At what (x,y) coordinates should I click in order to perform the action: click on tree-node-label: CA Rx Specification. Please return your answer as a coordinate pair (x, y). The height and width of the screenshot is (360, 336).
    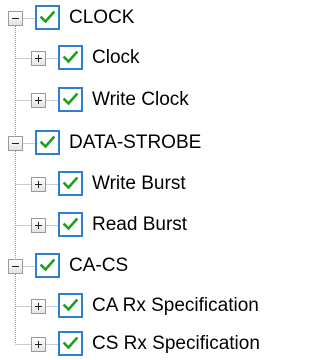
    Looking at the image, I should click on (175, 305).